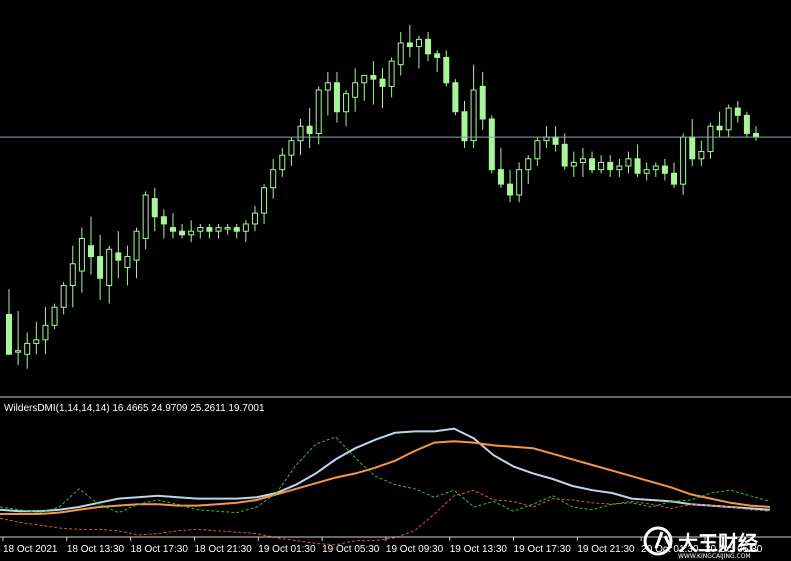 The width and height of the screenshot is (791, 561). I want to click on time-label: 19 Oct 01:30, so click(287, 549).